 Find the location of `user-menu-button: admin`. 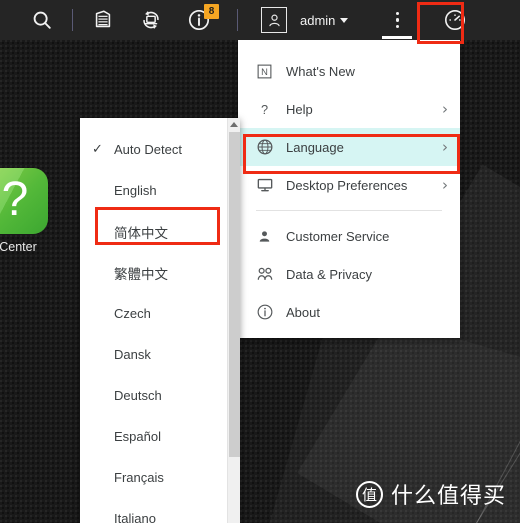

user-menu-button: admin is located at coordinates (324, 20).